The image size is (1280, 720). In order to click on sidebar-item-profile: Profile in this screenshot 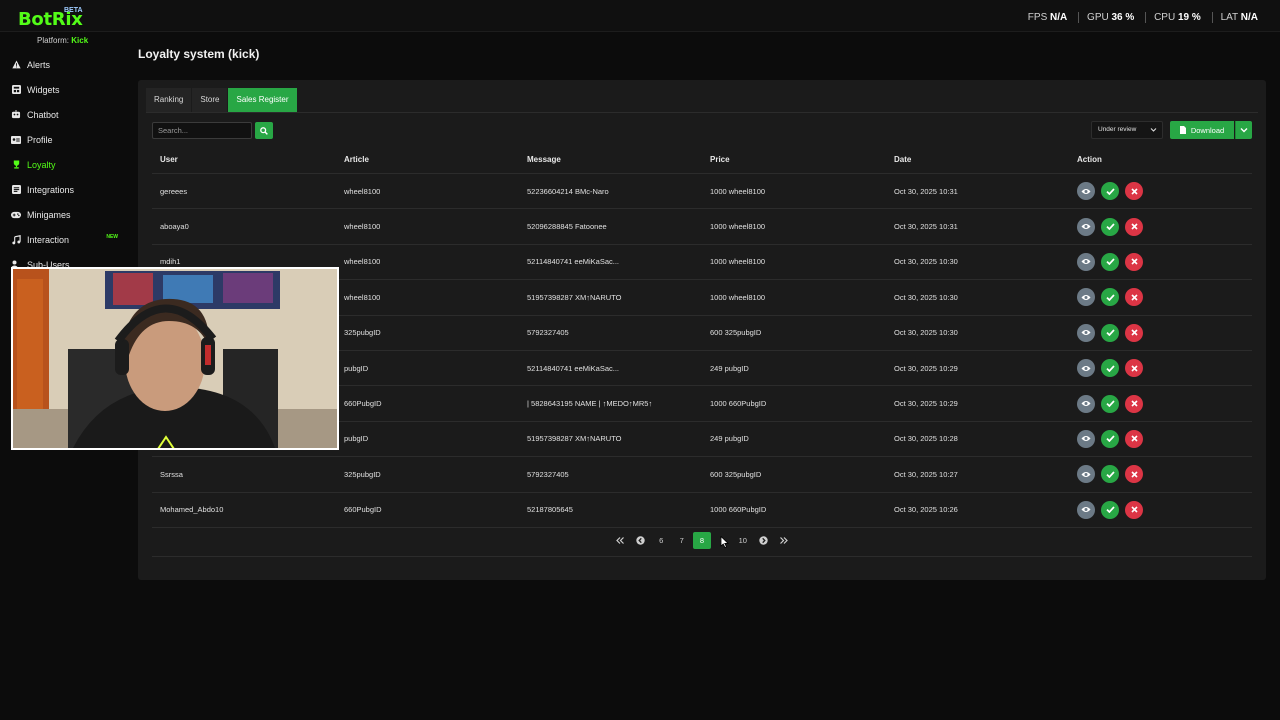, I will do `click(64, 139)`.